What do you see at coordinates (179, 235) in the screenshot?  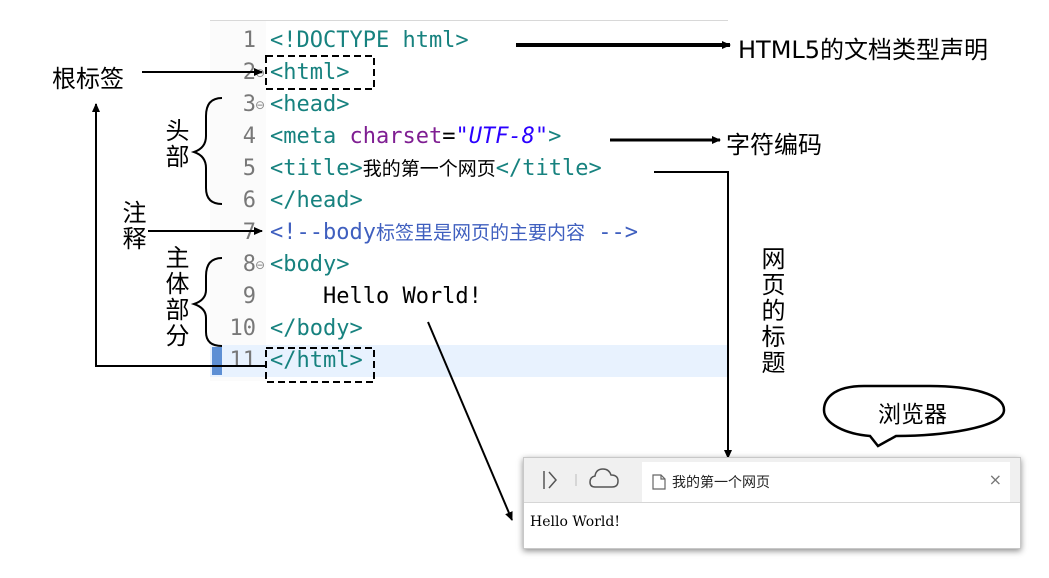 I see `root-tag-loop-arrow` at bounding box center [179, 235].